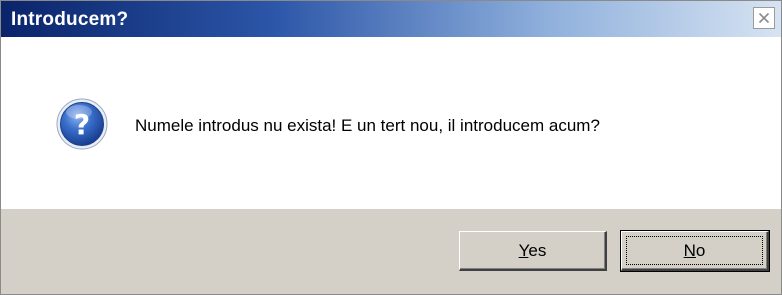  I want to click on window-title: Introducem?, so click(70, 19).